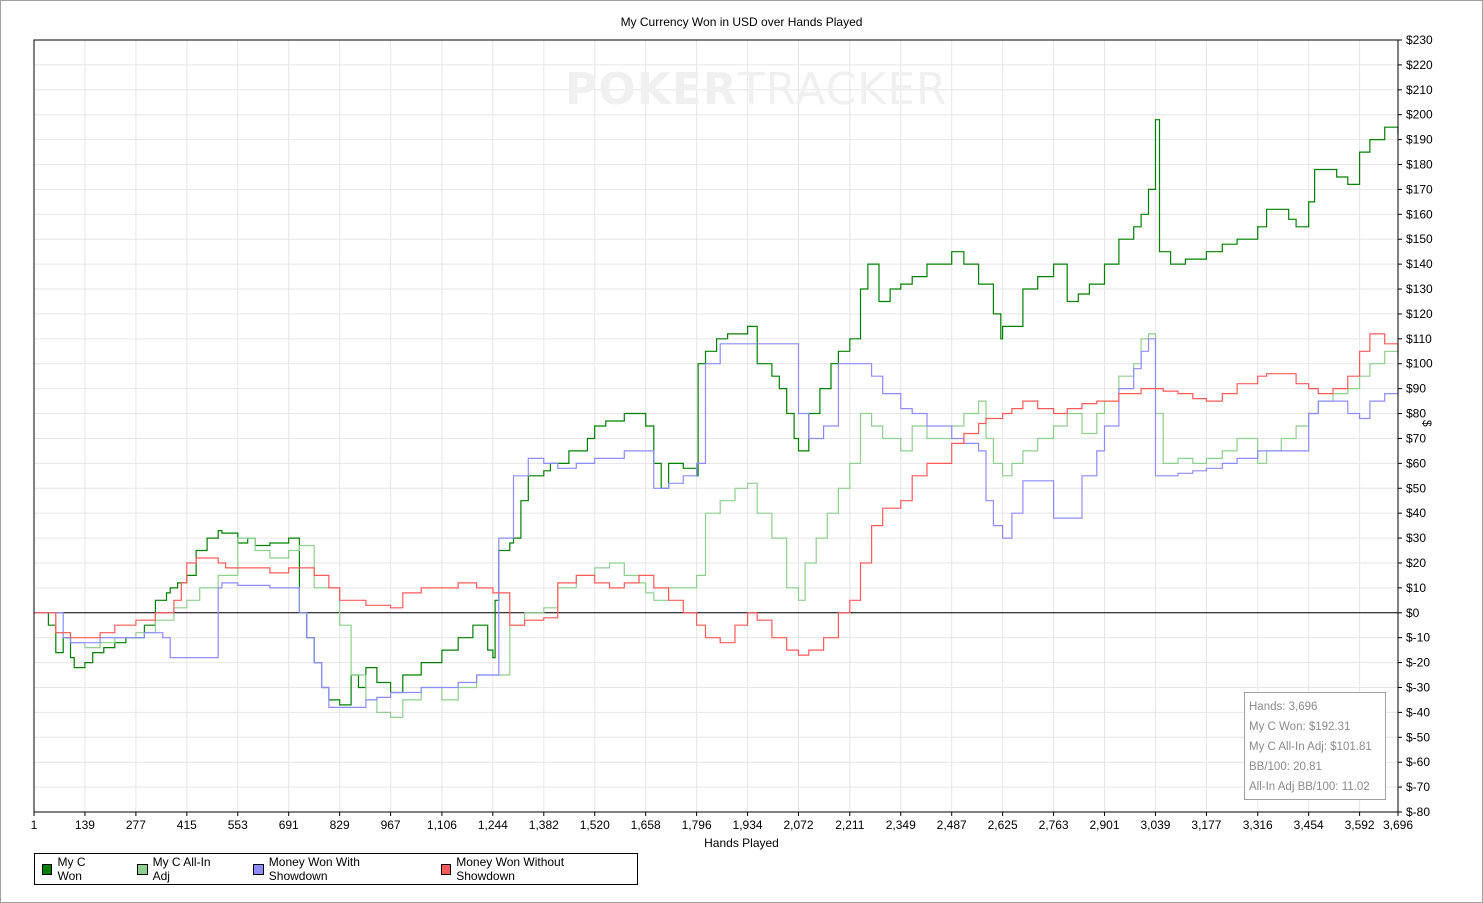 This screenshot has width=1483, height=903. What do you see at coordinates (1419, 65) in the screenshot?
I see `y-tick-label: $220` at bounding box center [1419, 65].